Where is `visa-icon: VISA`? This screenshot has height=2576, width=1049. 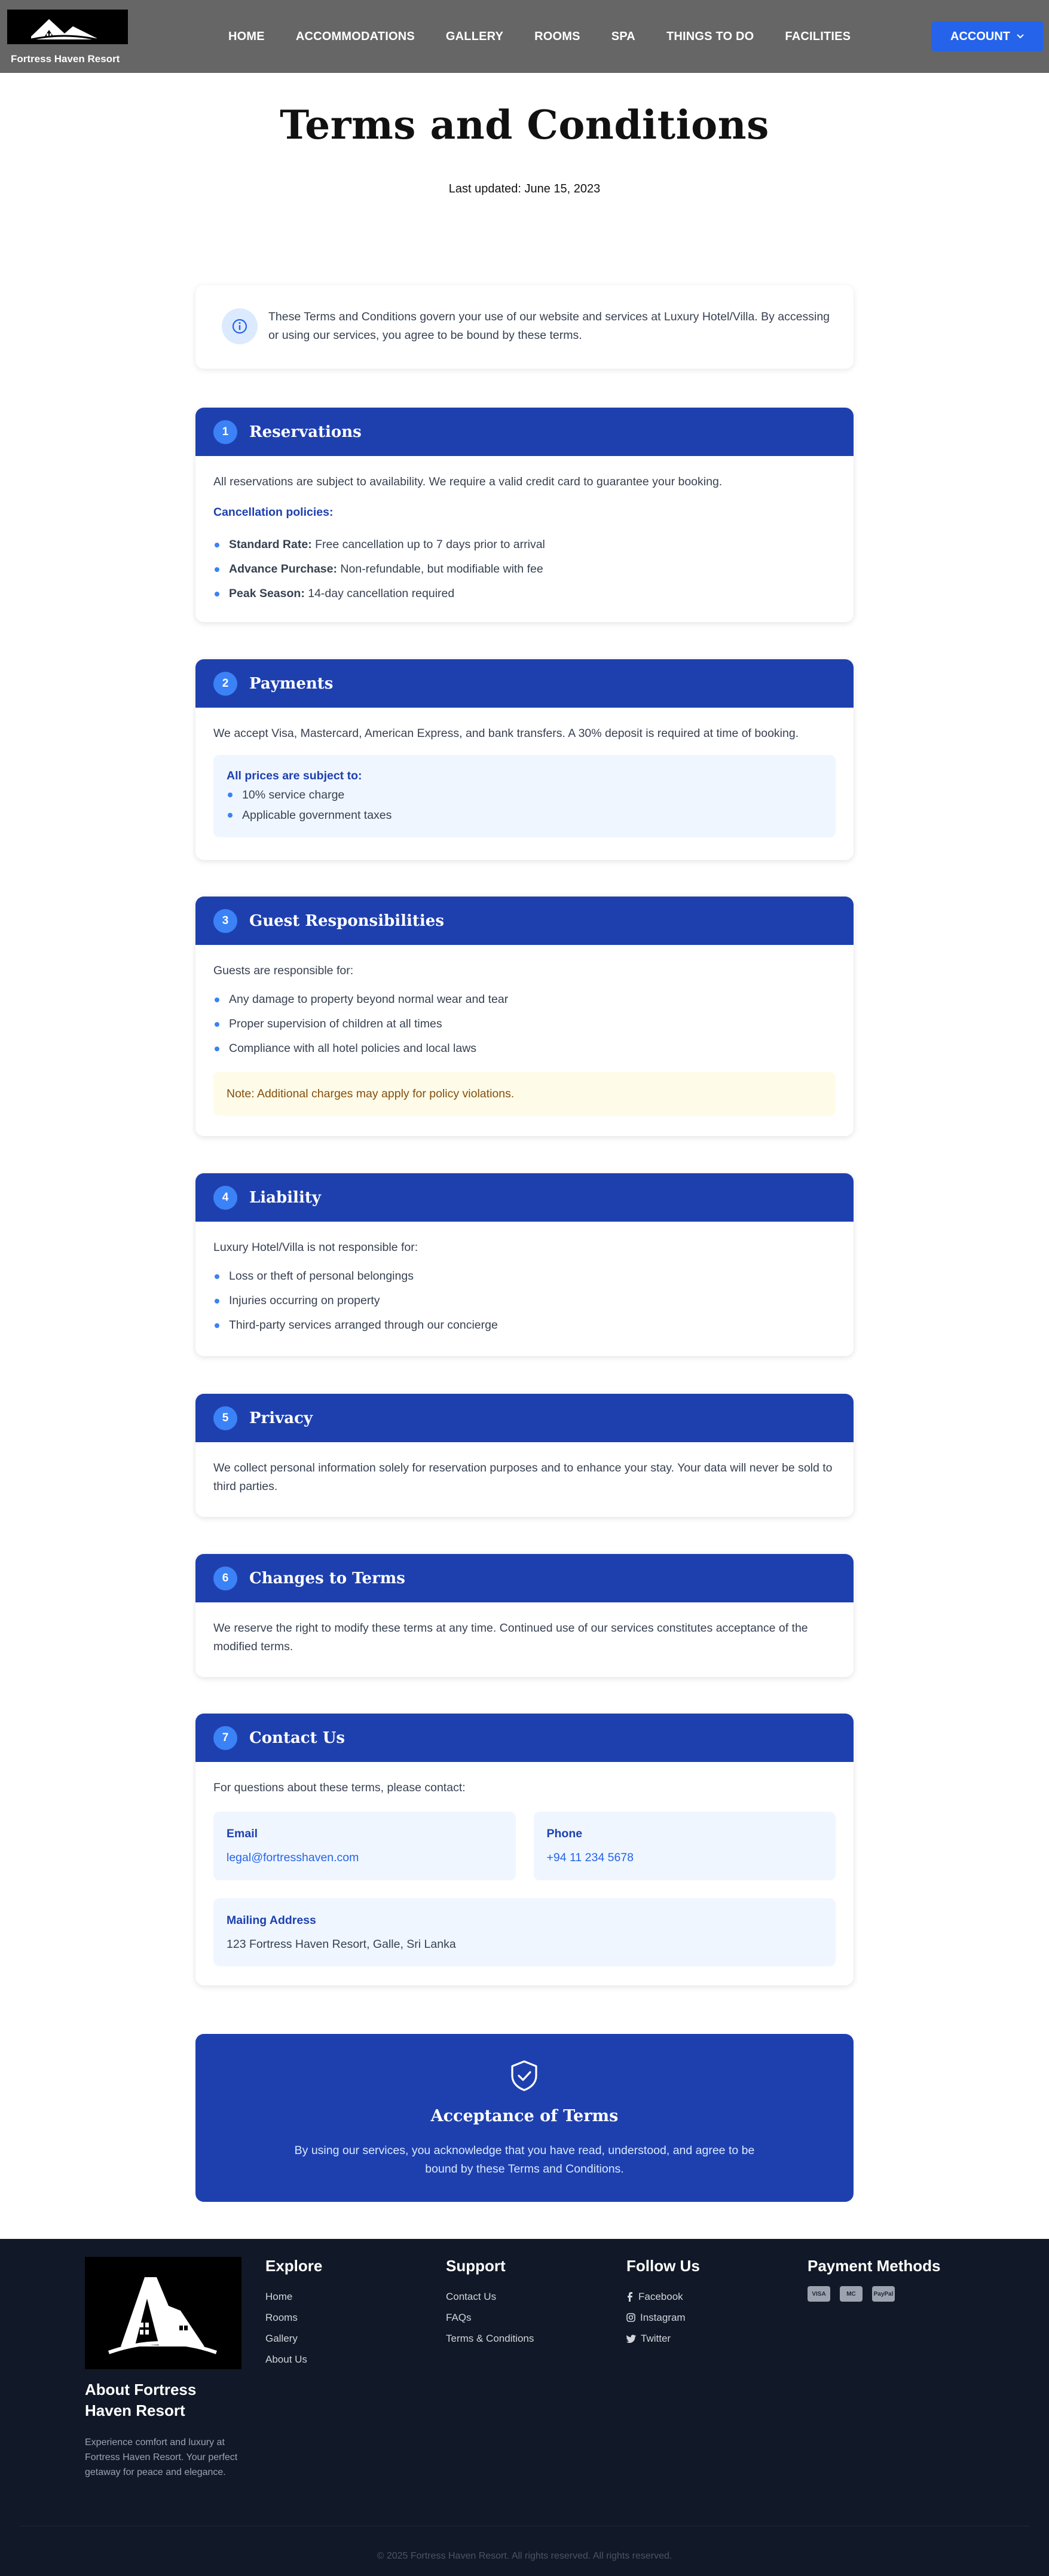 visa-icon: VISA is located at coordinates (819, 2294).